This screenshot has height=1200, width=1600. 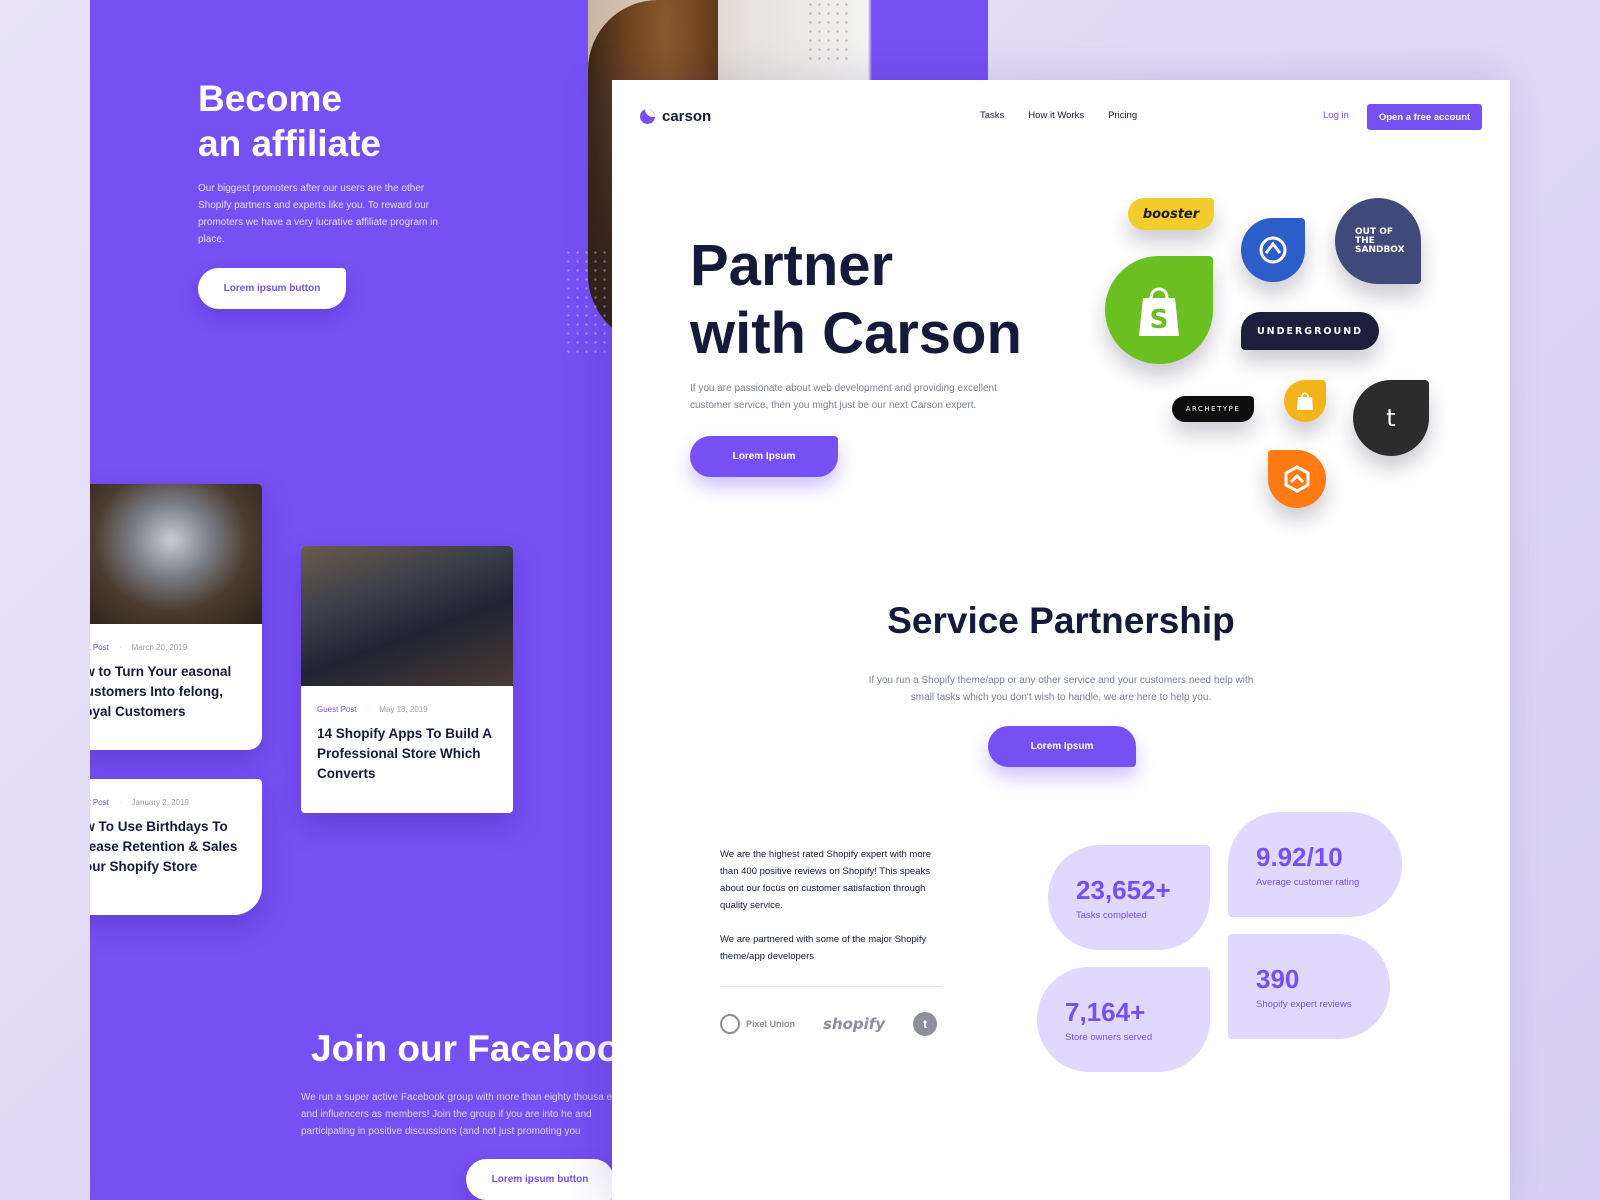 I want to click on small-bag-icon, so click(x=1305, y=401).